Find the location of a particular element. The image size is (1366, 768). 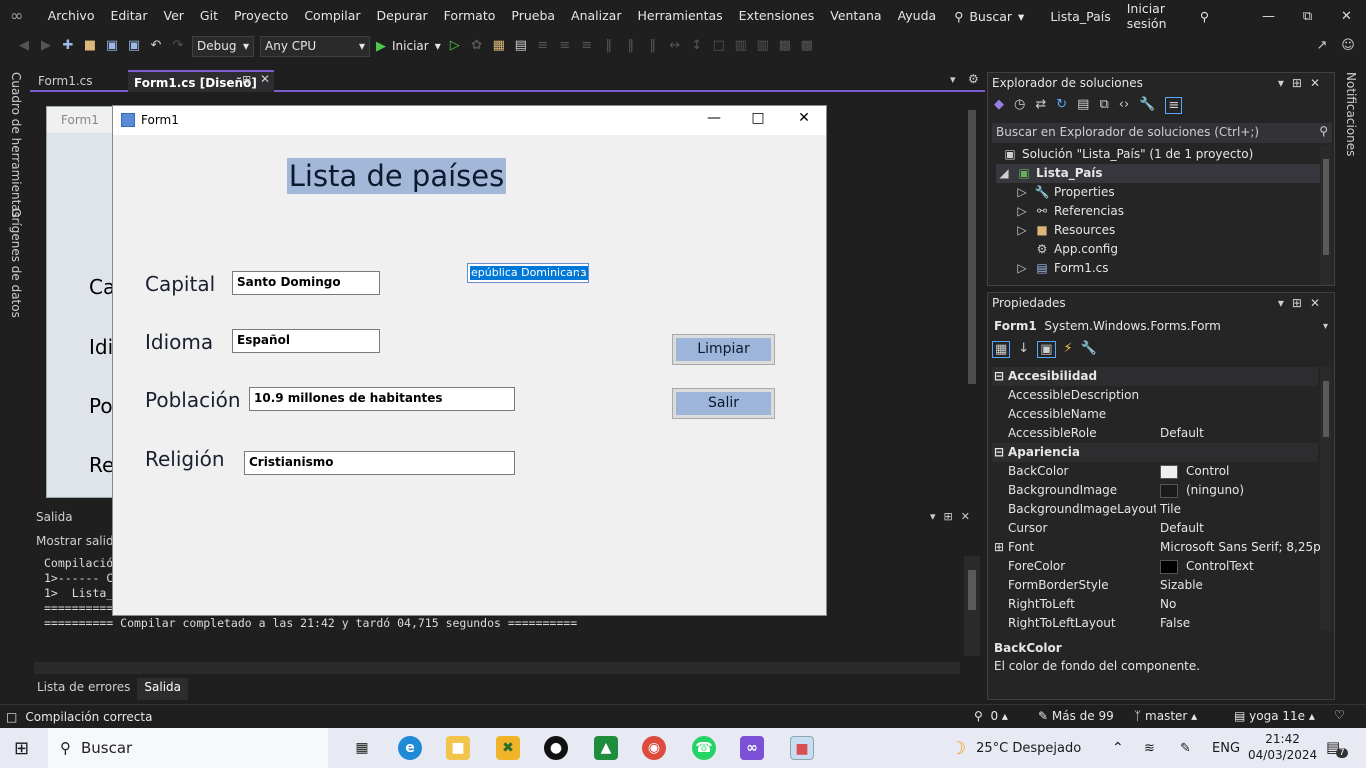

undo-icon: ↶ is located at coordinates (156, 46).